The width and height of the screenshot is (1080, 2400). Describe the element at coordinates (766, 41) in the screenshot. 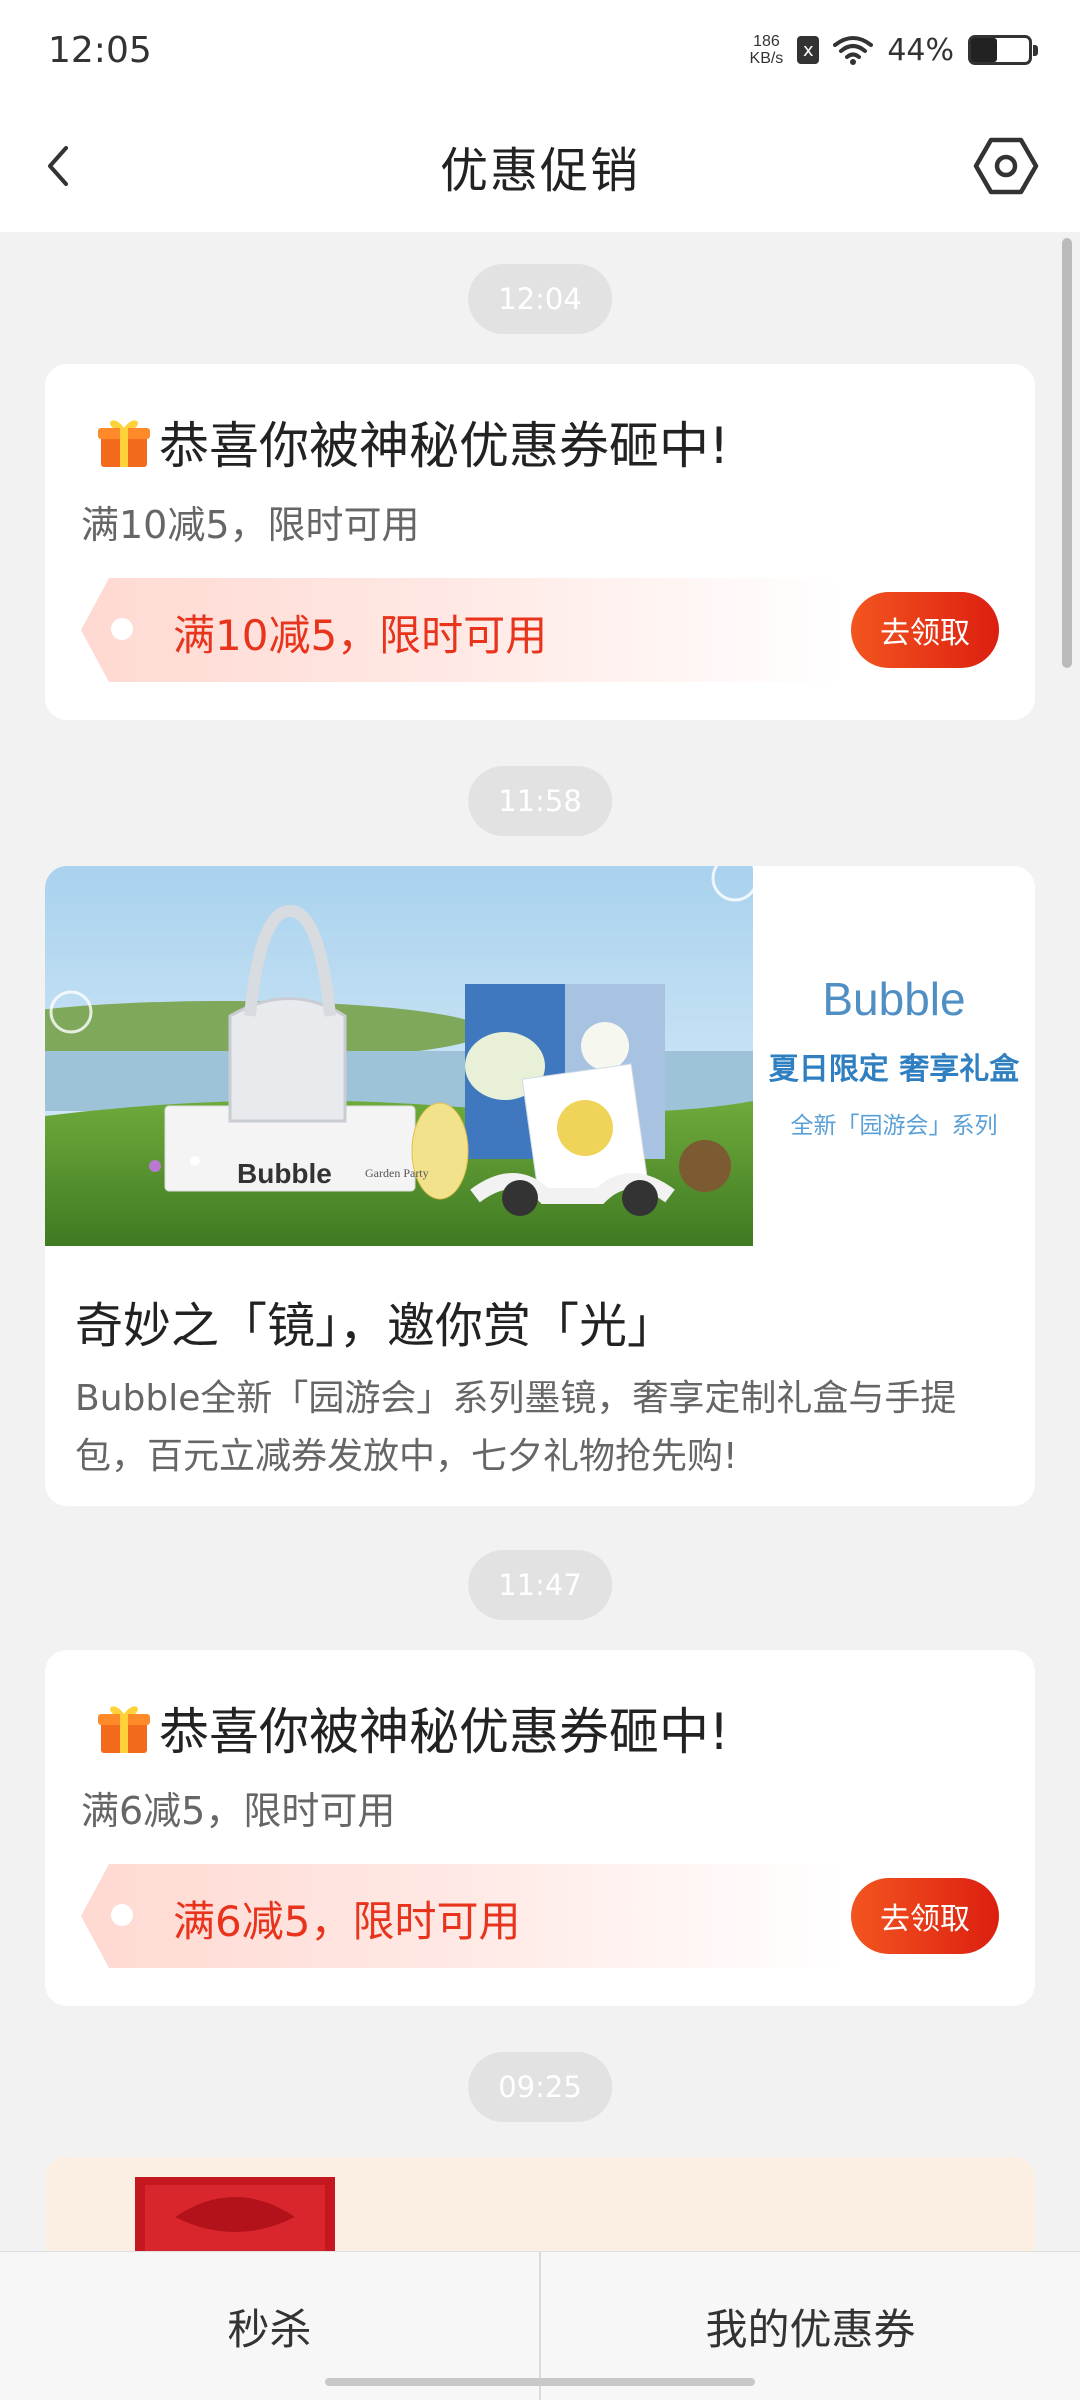

I see `network-speed-value: 186` at that location.